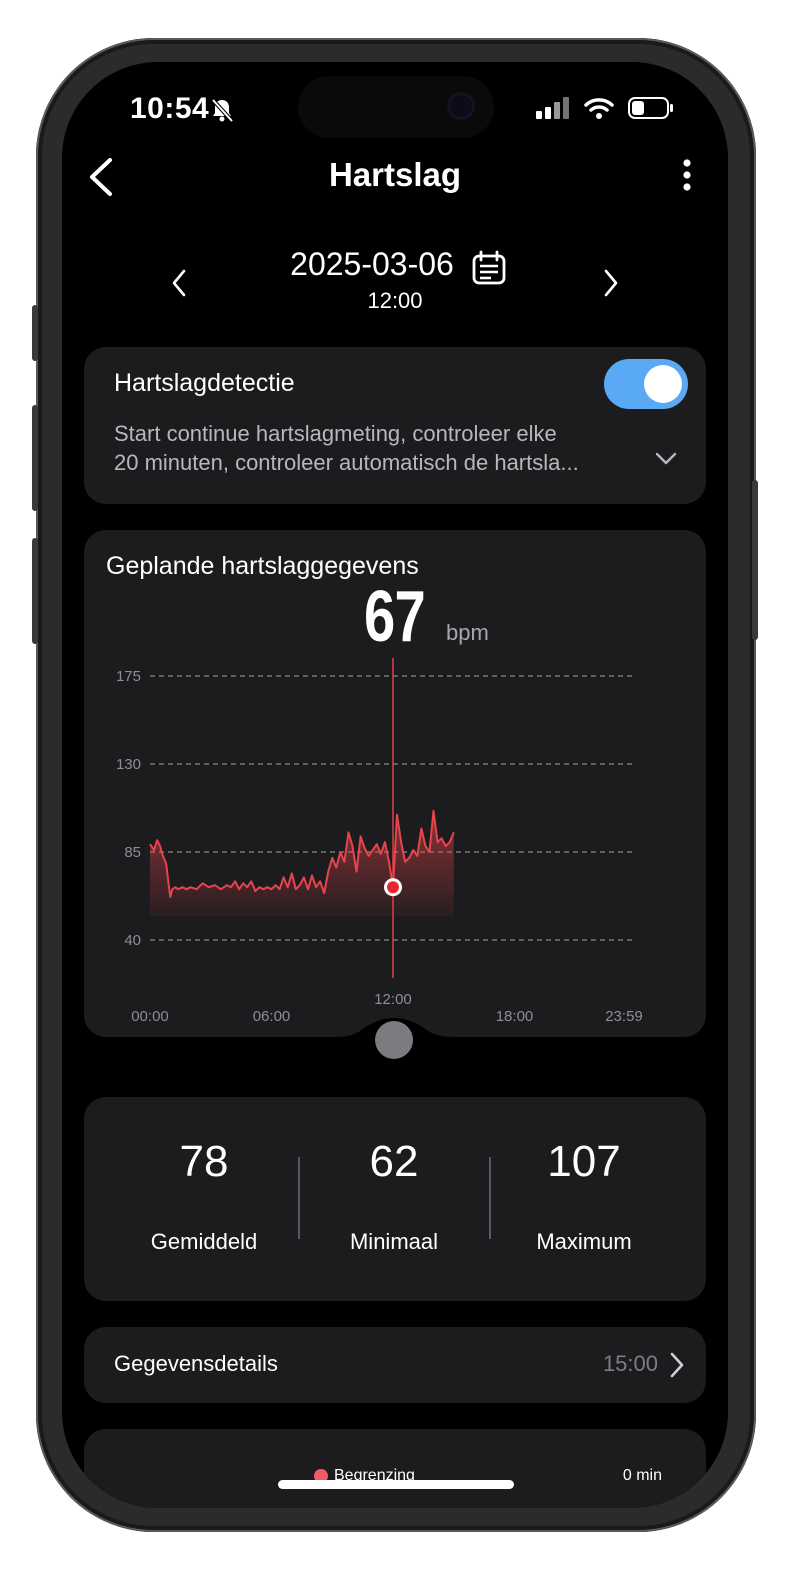 Image resolution: width=800 pixels, height=1587 pixels. I want to click on wifi-icon, so click(599, 110).